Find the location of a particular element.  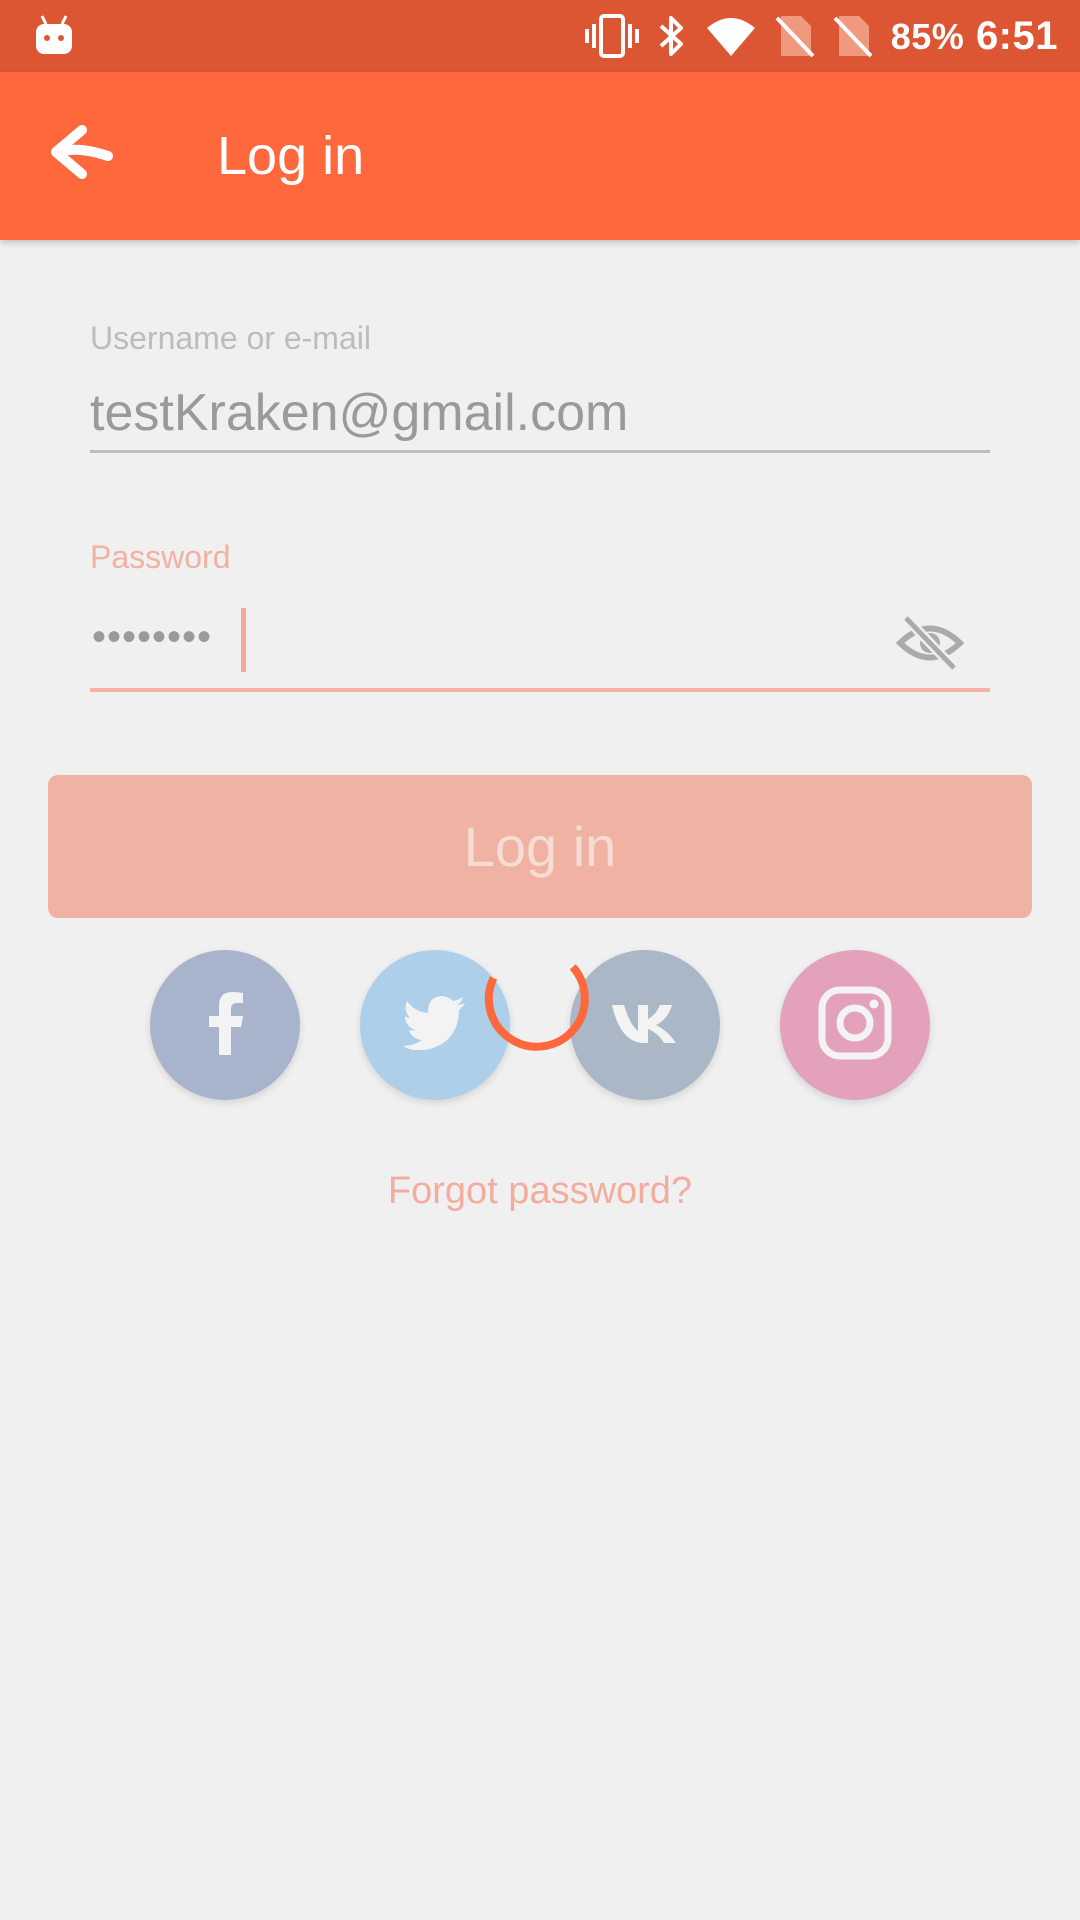

bluetooth-icon is located at coordinates (672, 36).